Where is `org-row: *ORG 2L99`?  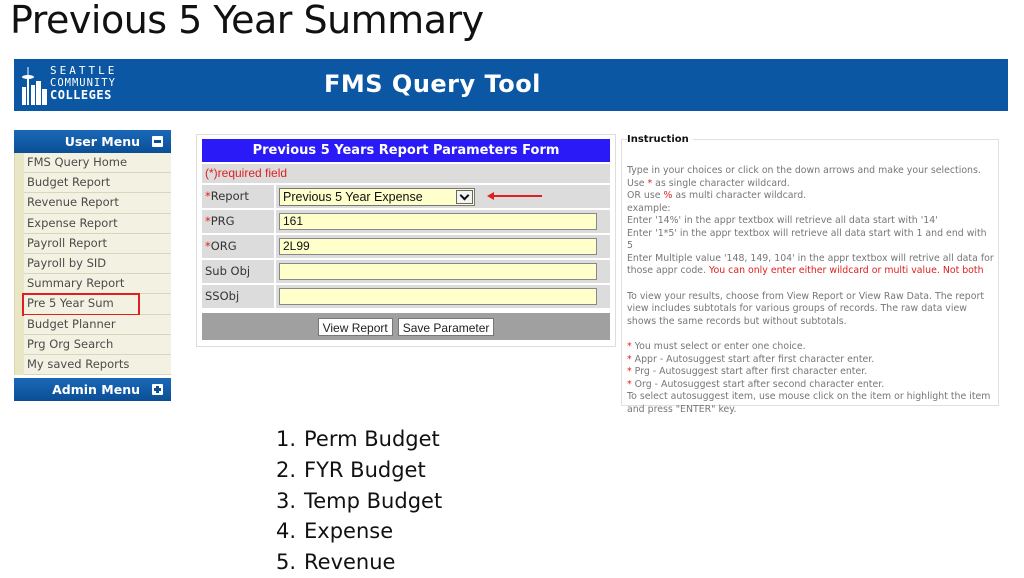 org-row: *ORG 2L99 is located at coordinates (406, 246).